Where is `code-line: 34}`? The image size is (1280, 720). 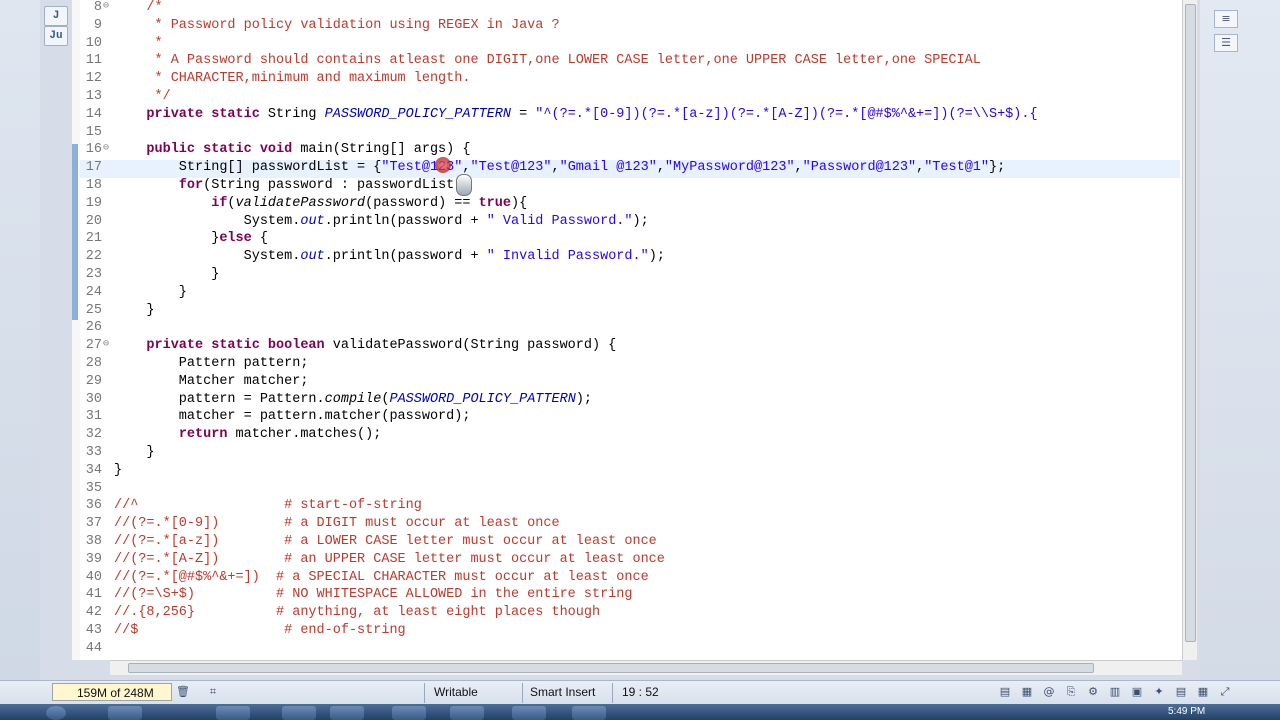 code-line: 34} is located at coordinates (630, 472).